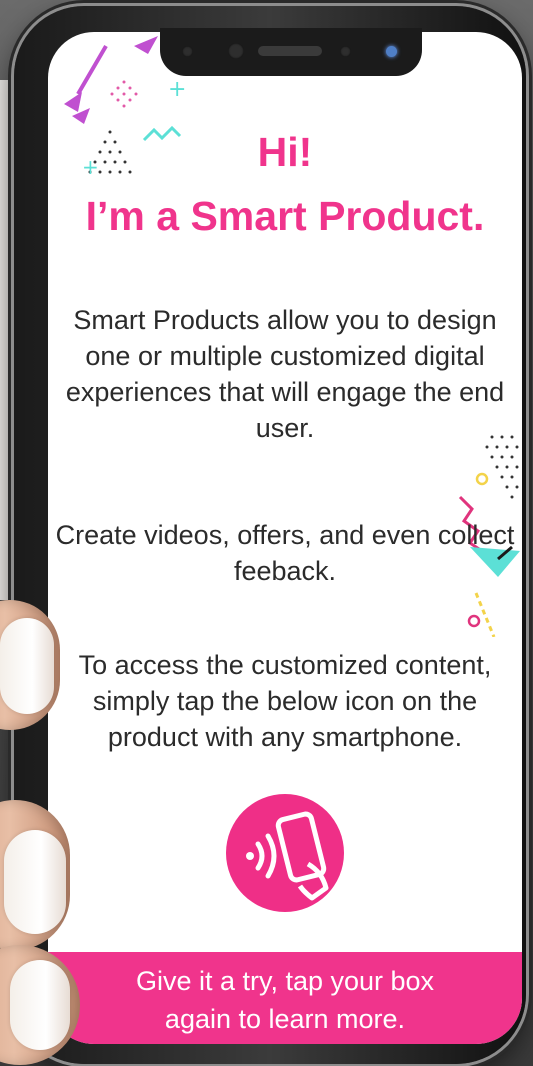 This screenshot has height=1066, width=533. I want to click on proximity-sensor, so click(391, 51).